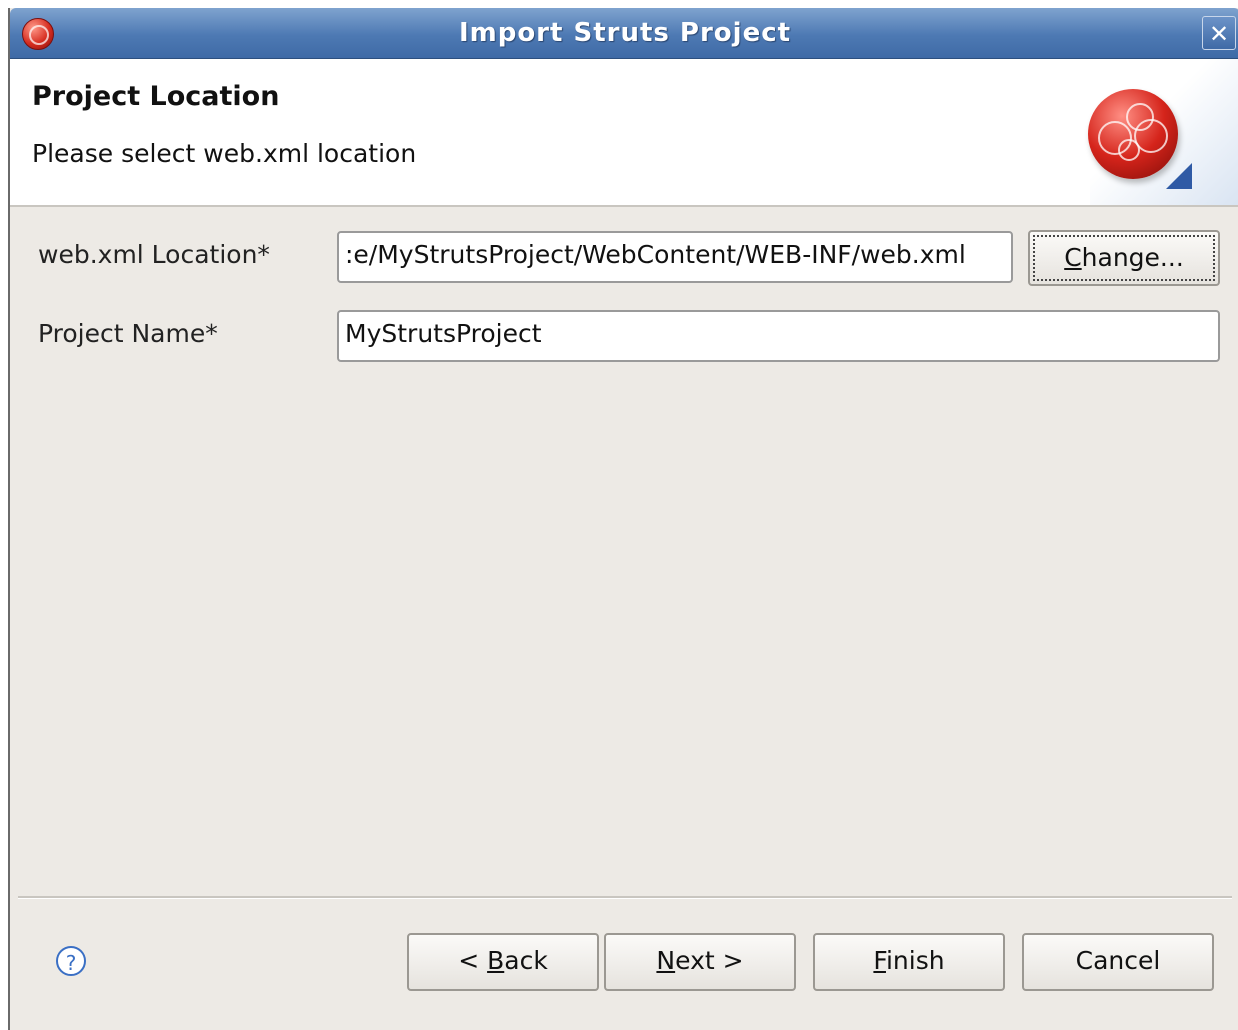 The height and width of the screenshot is (1030, 1238). Describe the element at coordinates (666, 960) in the screenshot. I see `next-mnemonic: N` at that location.